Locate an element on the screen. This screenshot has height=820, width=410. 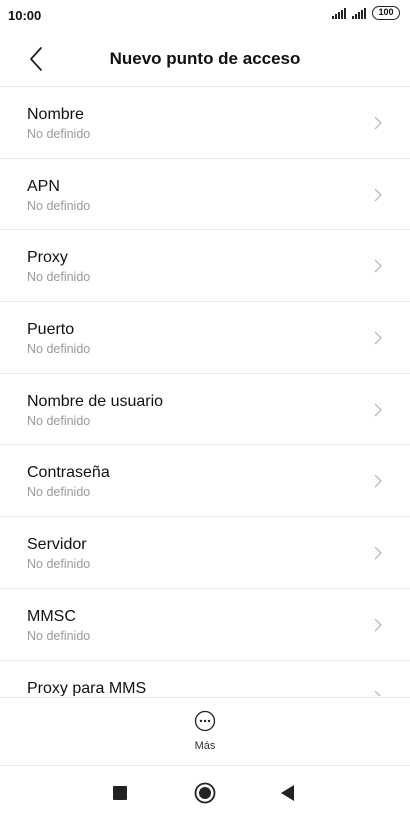
more-button: Más is located at coordinates (205, 734).